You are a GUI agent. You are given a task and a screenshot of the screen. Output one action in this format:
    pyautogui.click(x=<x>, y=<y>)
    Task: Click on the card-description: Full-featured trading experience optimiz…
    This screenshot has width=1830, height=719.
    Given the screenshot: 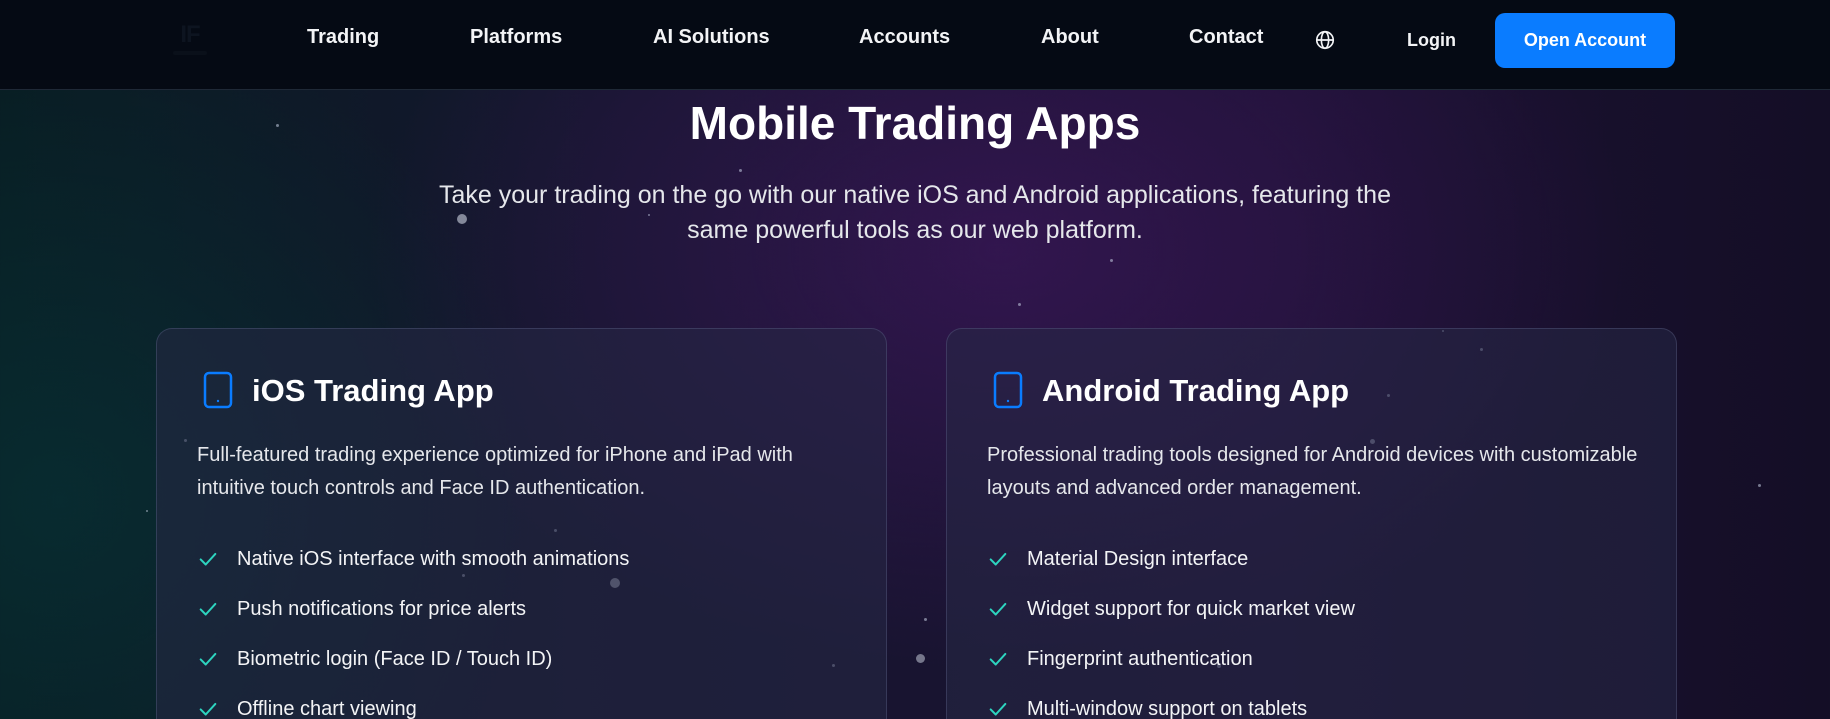 What is the action you would take?
    pyautogui.click(x=495, y=471)
    